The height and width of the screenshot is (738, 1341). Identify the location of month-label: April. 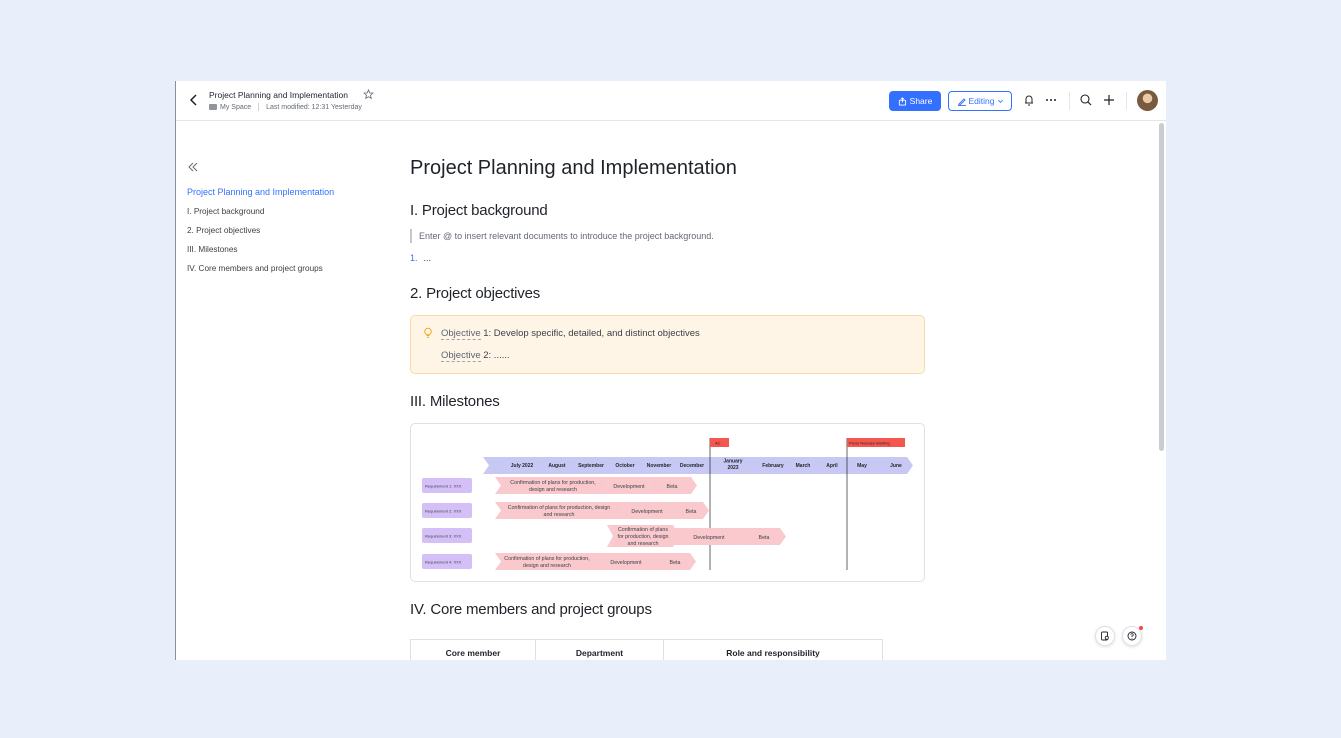
(832, 466).